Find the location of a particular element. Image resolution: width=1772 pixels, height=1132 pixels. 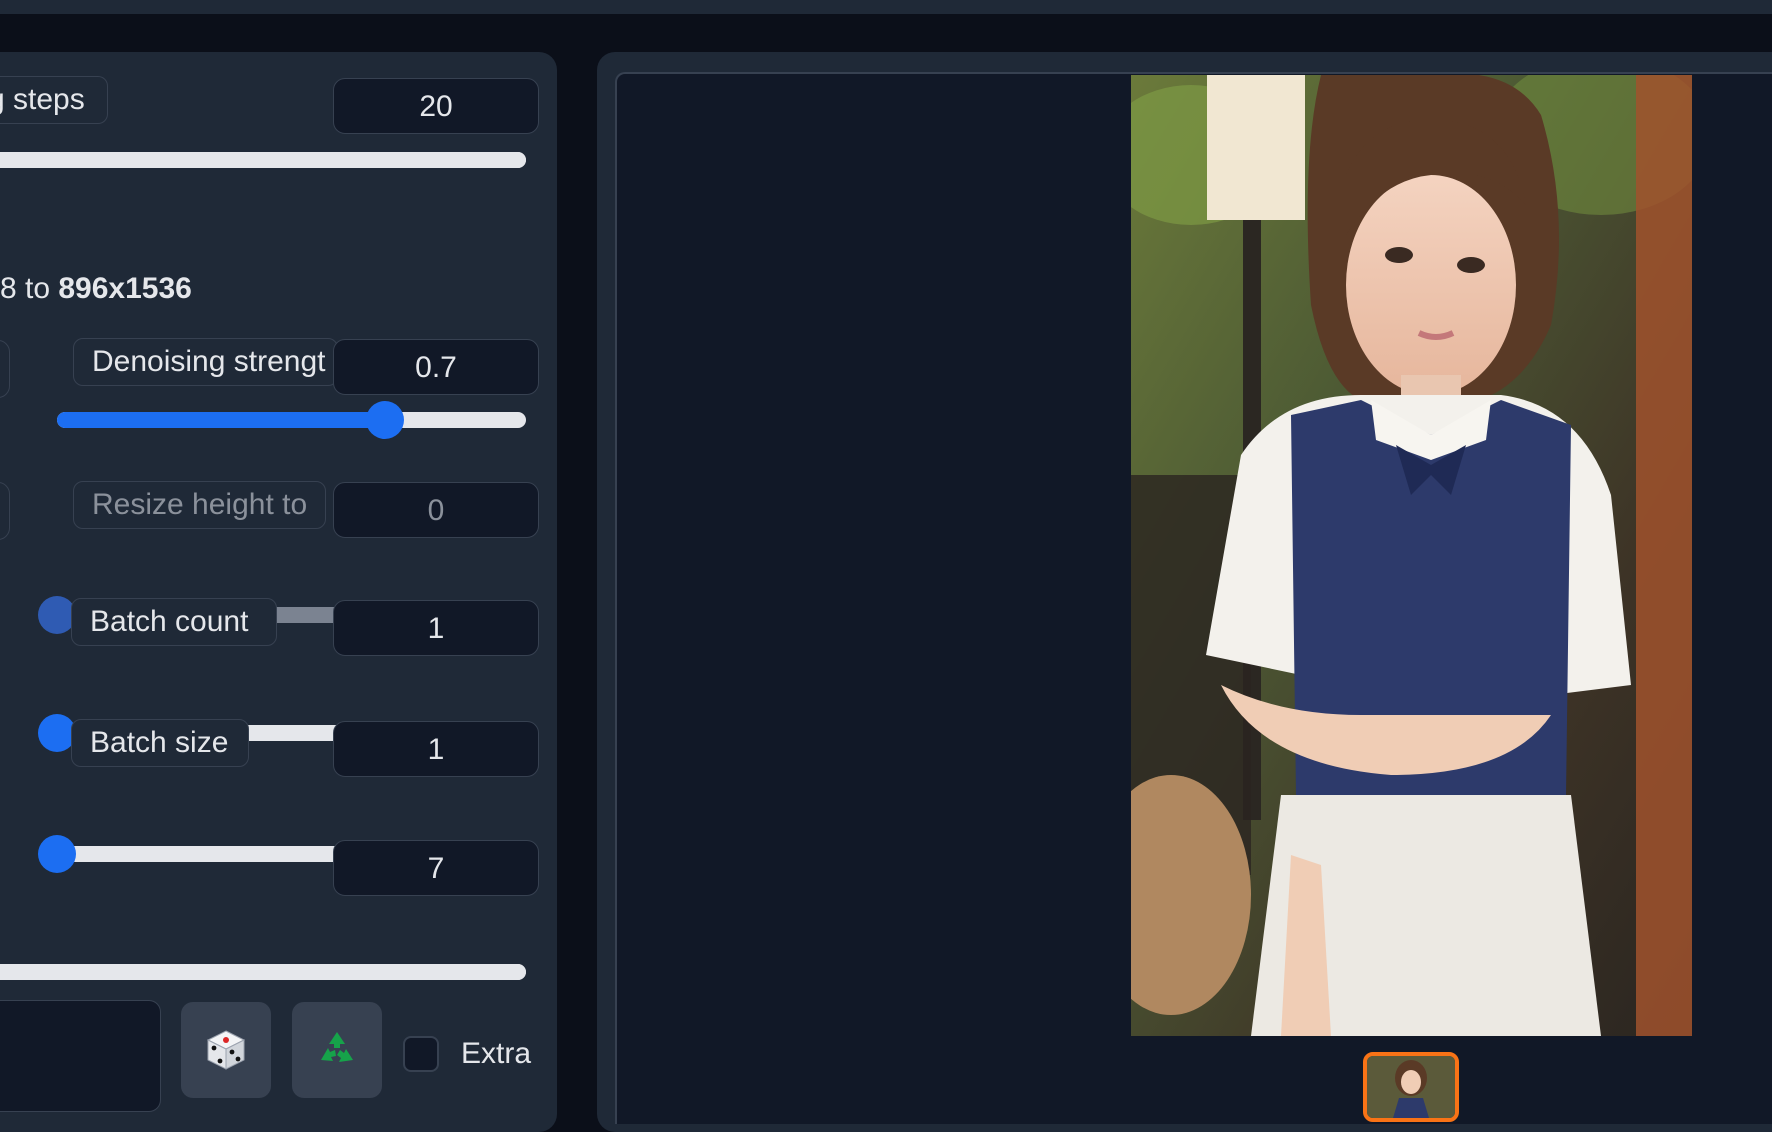

cfg-scale-input: 7 is located at coordinates (436, 868).